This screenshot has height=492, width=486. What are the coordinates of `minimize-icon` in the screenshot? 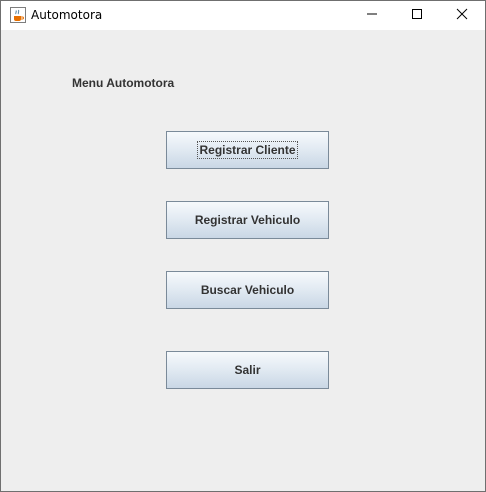 It's located at (372, 16).